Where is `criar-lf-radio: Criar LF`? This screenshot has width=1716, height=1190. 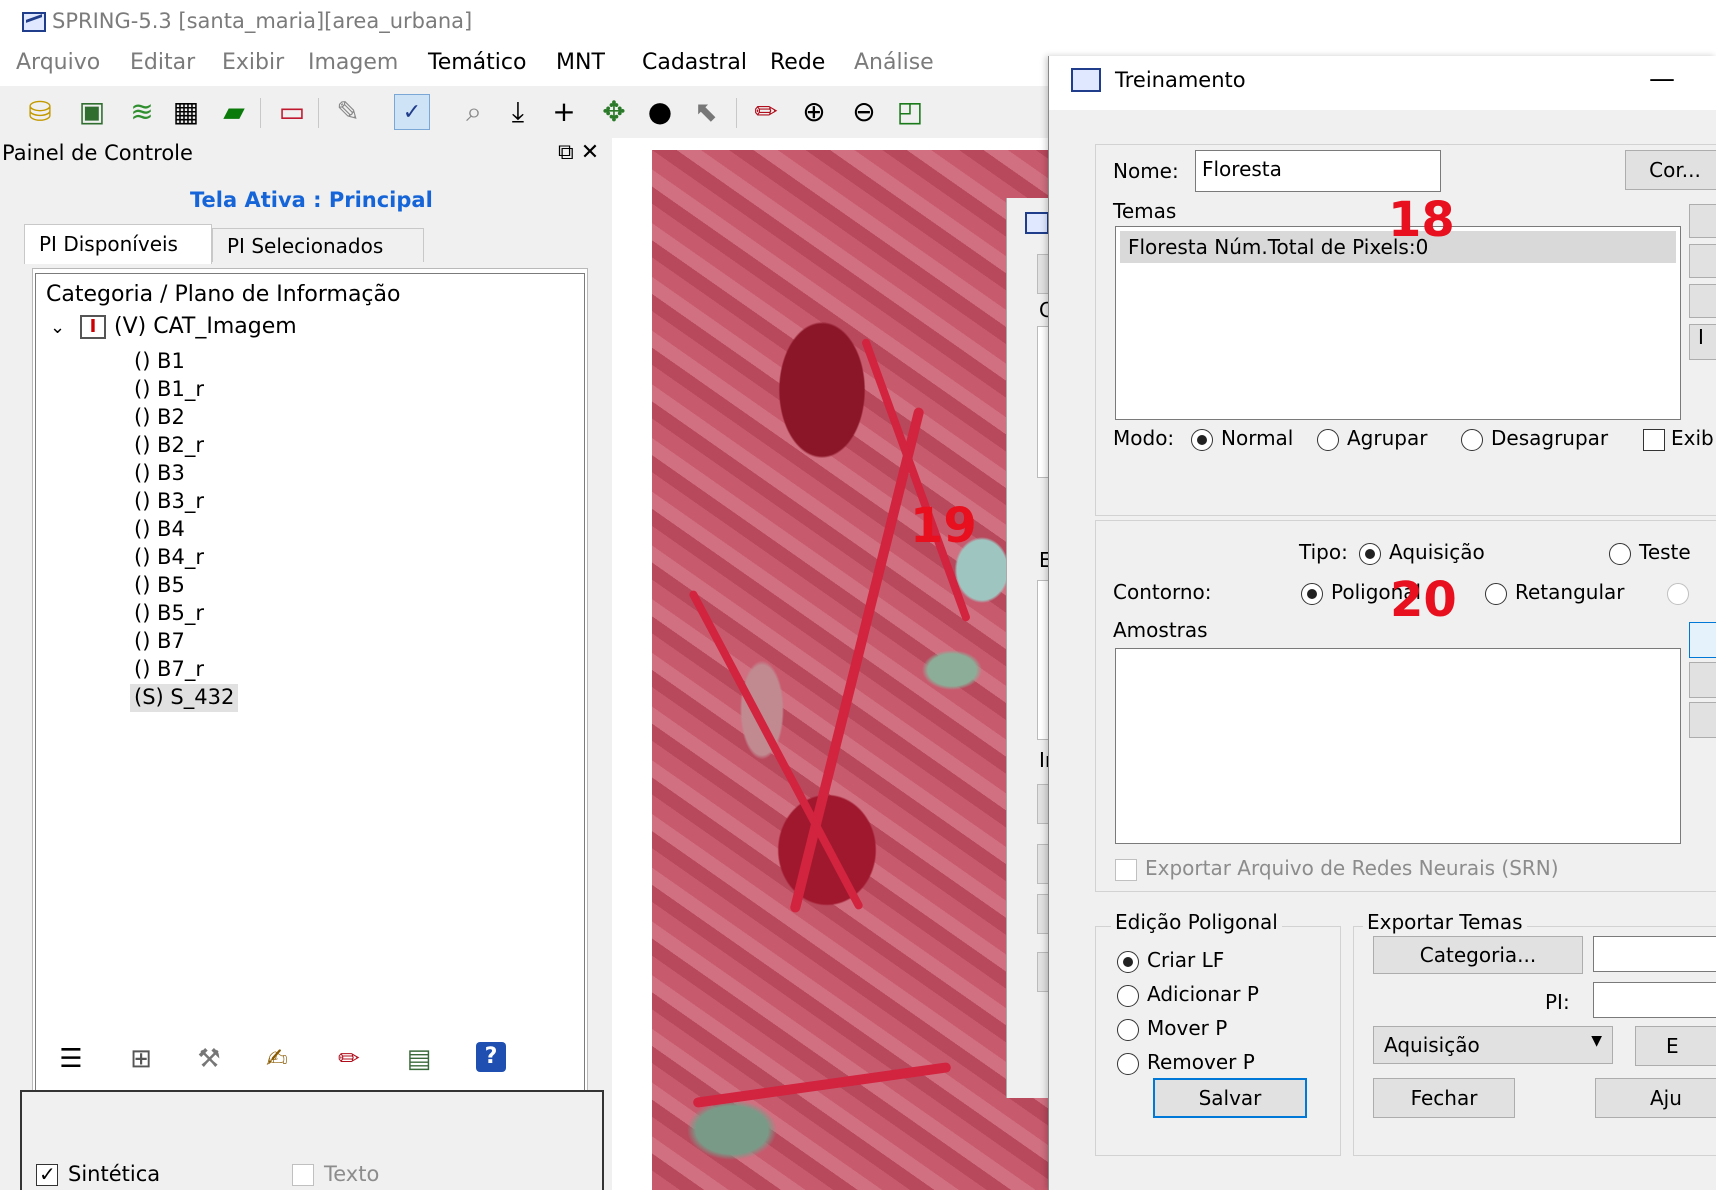 criar-lf-radio: Criar LF is located at coordinates (1170, 960).